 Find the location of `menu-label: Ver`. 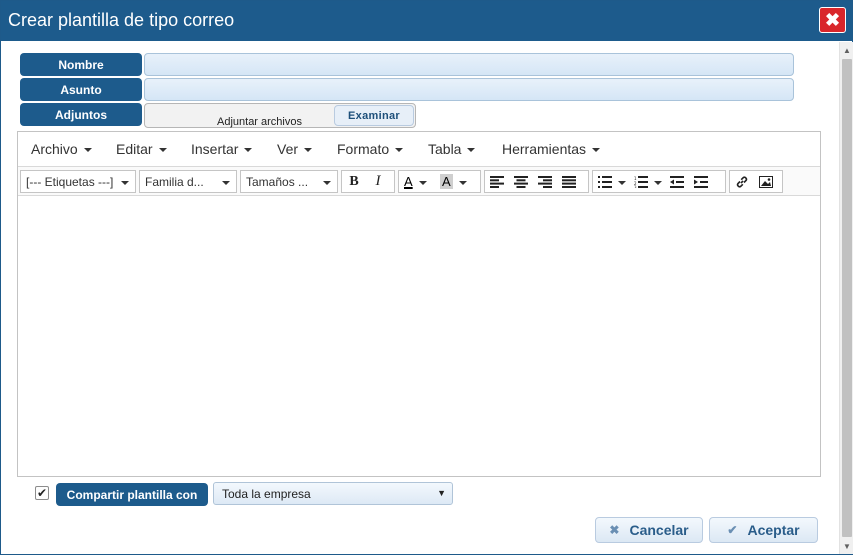

menu-label: Ver is located at coordinates (288, 149).